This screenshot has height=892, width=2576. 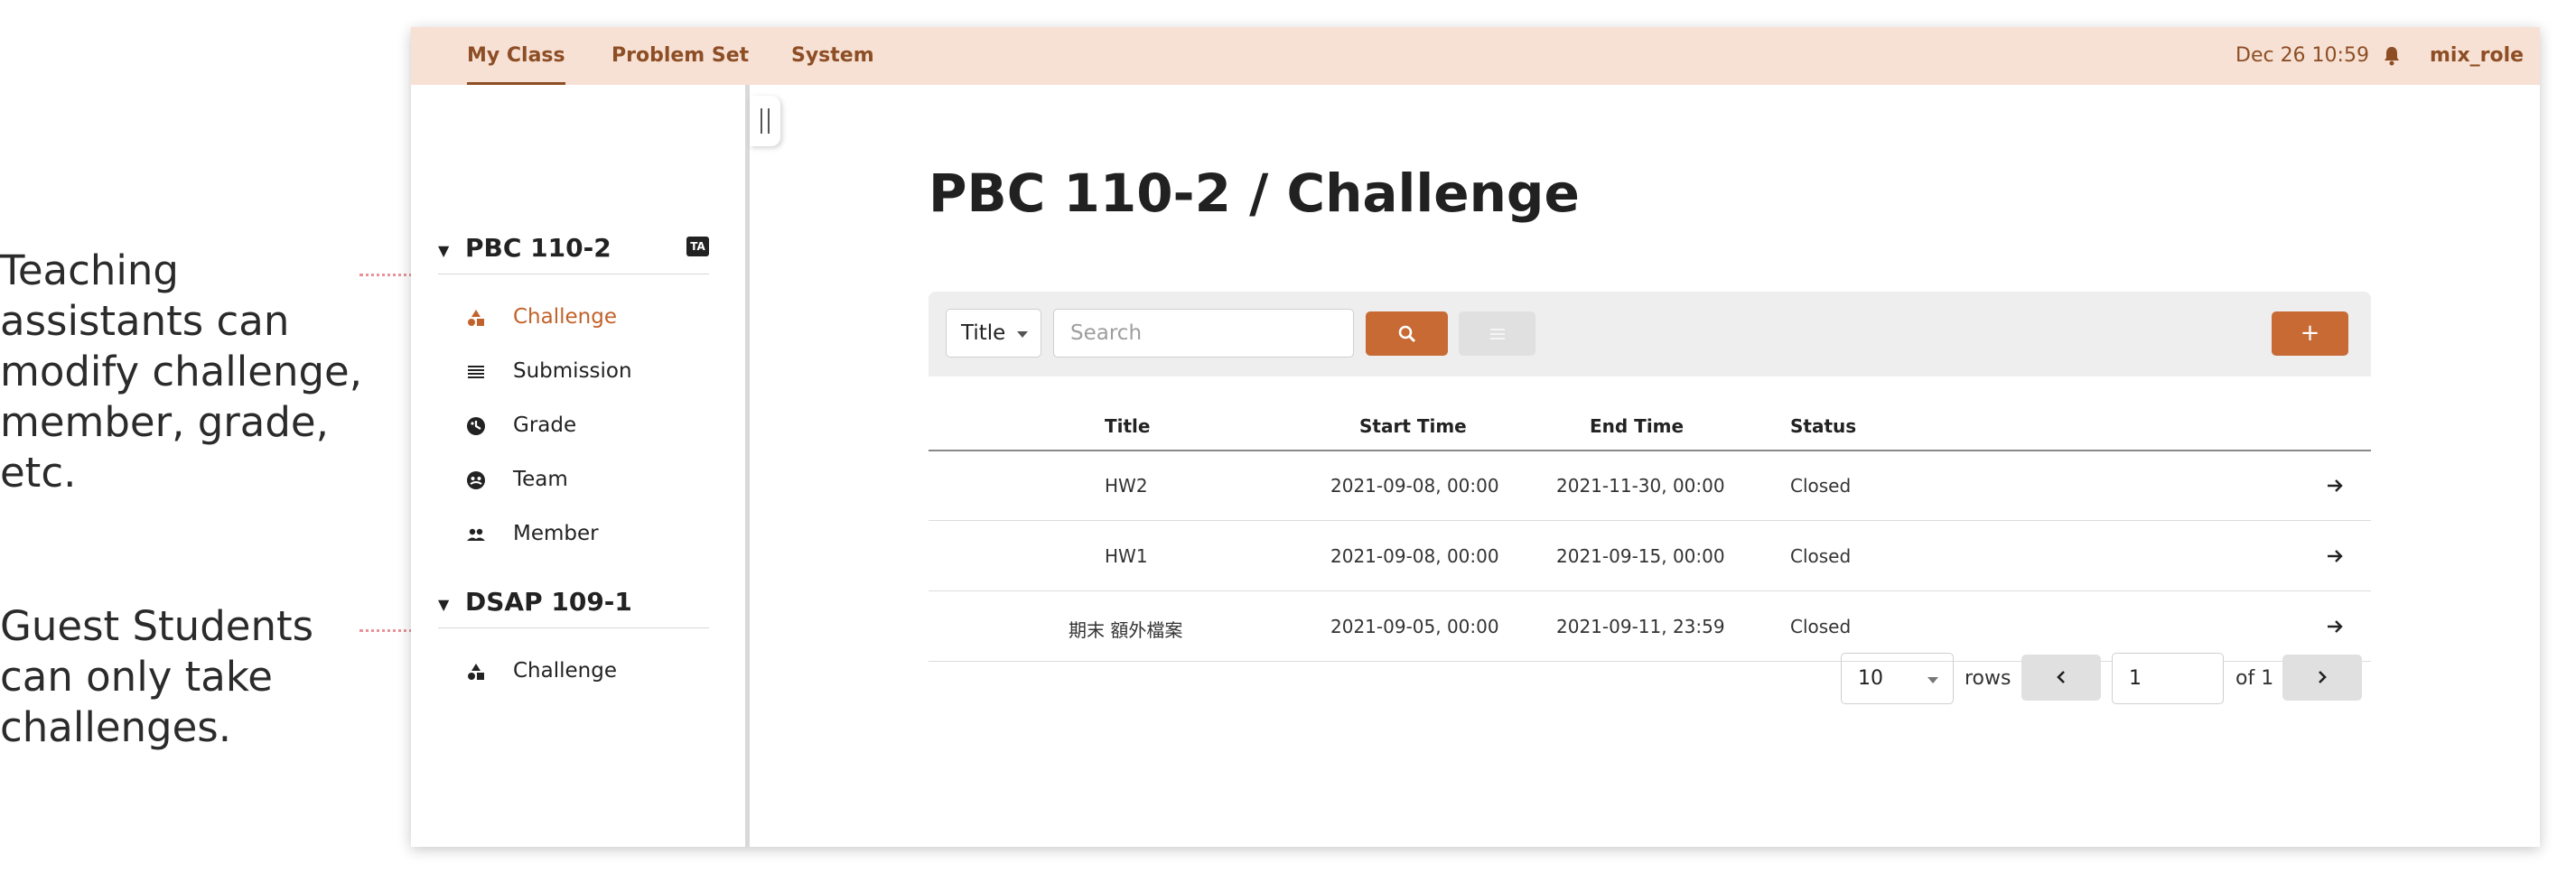 What do you see at coordinates (587, 480) in the screenshot?
I see `sidebar-item-team: Team` at bounding box center [587, 480].